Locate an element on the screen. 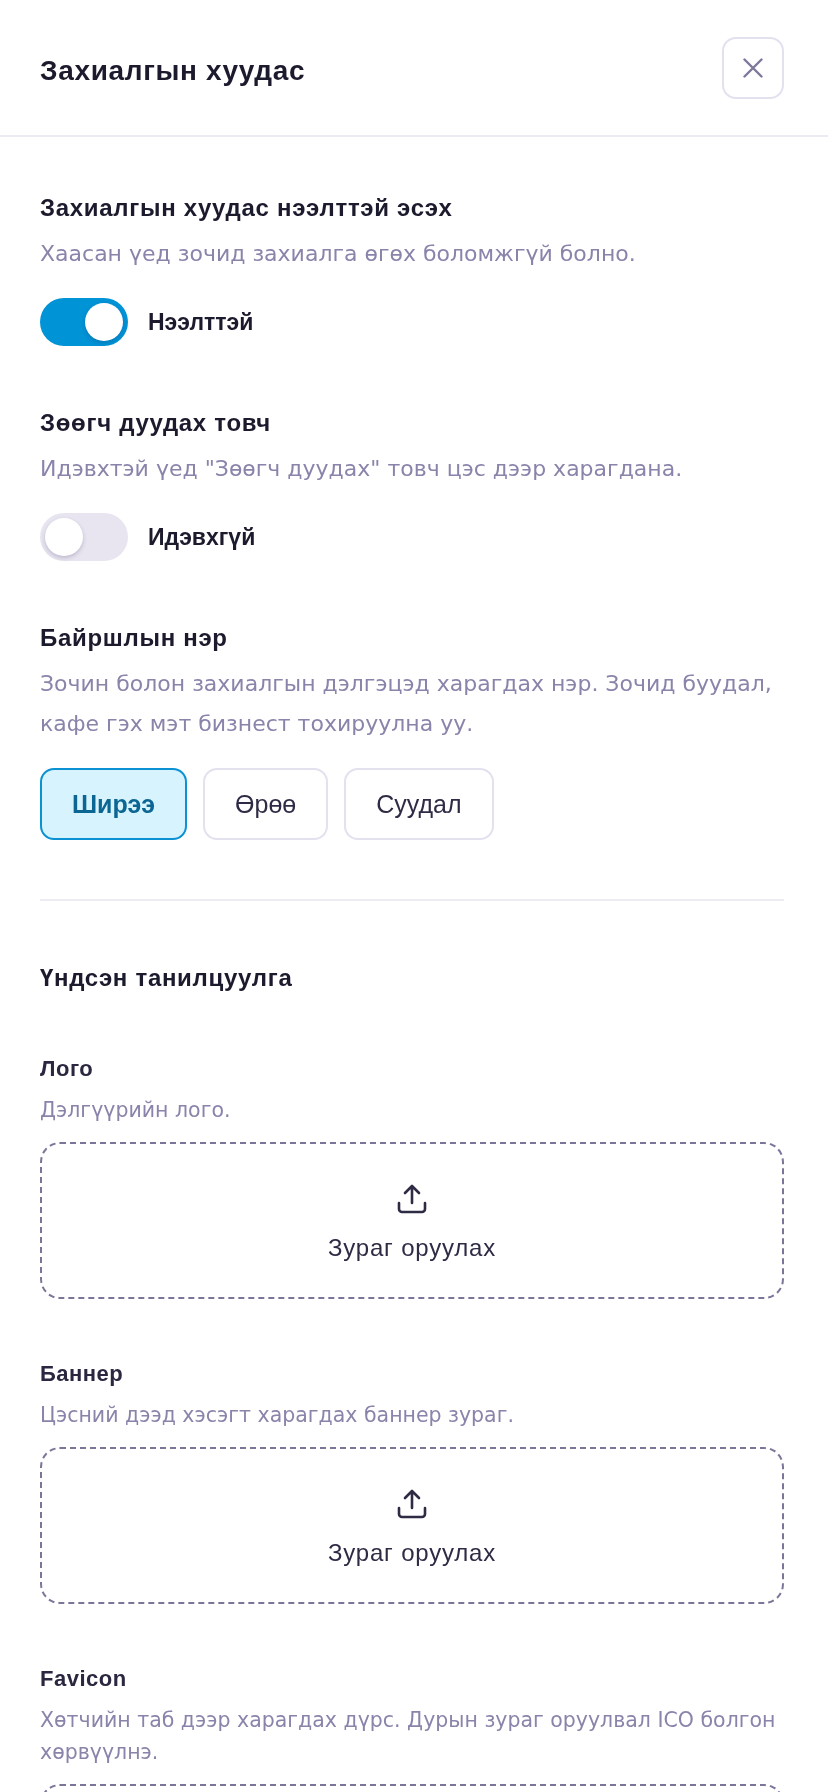  description-text: Идэвхтэй үед "Зөөгч дуудах" товч цэс дээр харагдана. is located at coordinates (362, 469).